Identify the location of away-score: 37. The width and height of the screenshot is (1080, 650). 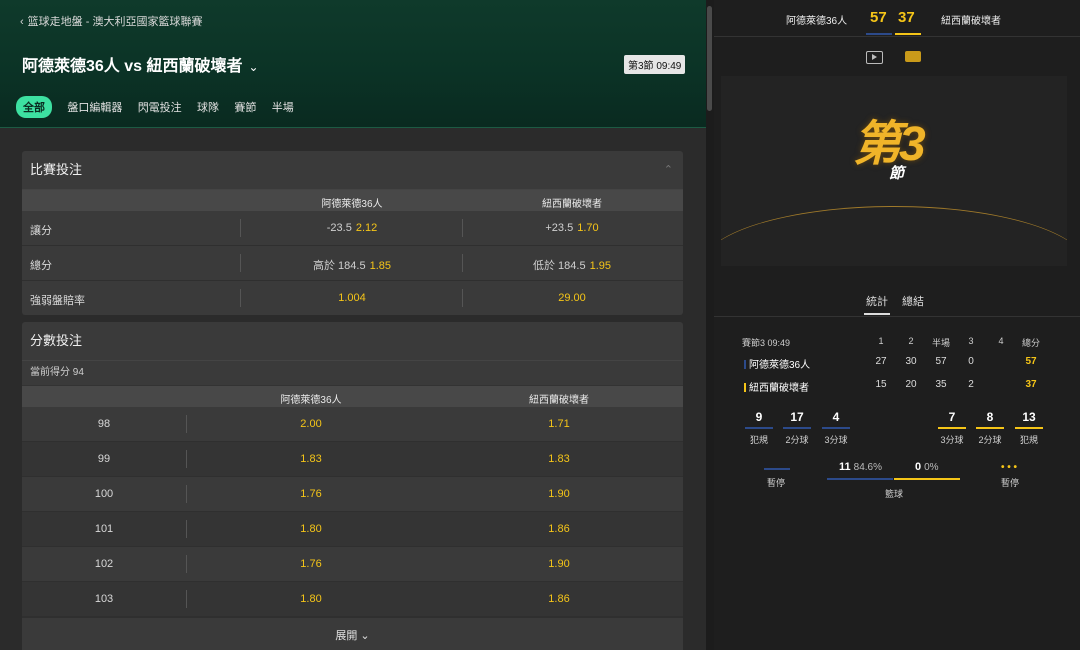
(906, 17).